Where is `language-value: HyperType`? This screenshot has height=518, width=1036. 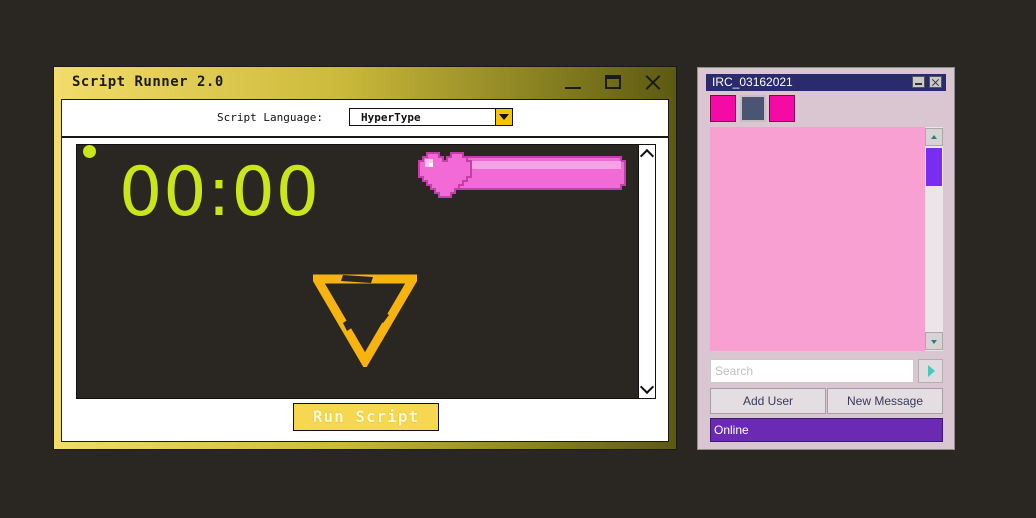
language-value: HyperType is located at coordinates (391, 117).